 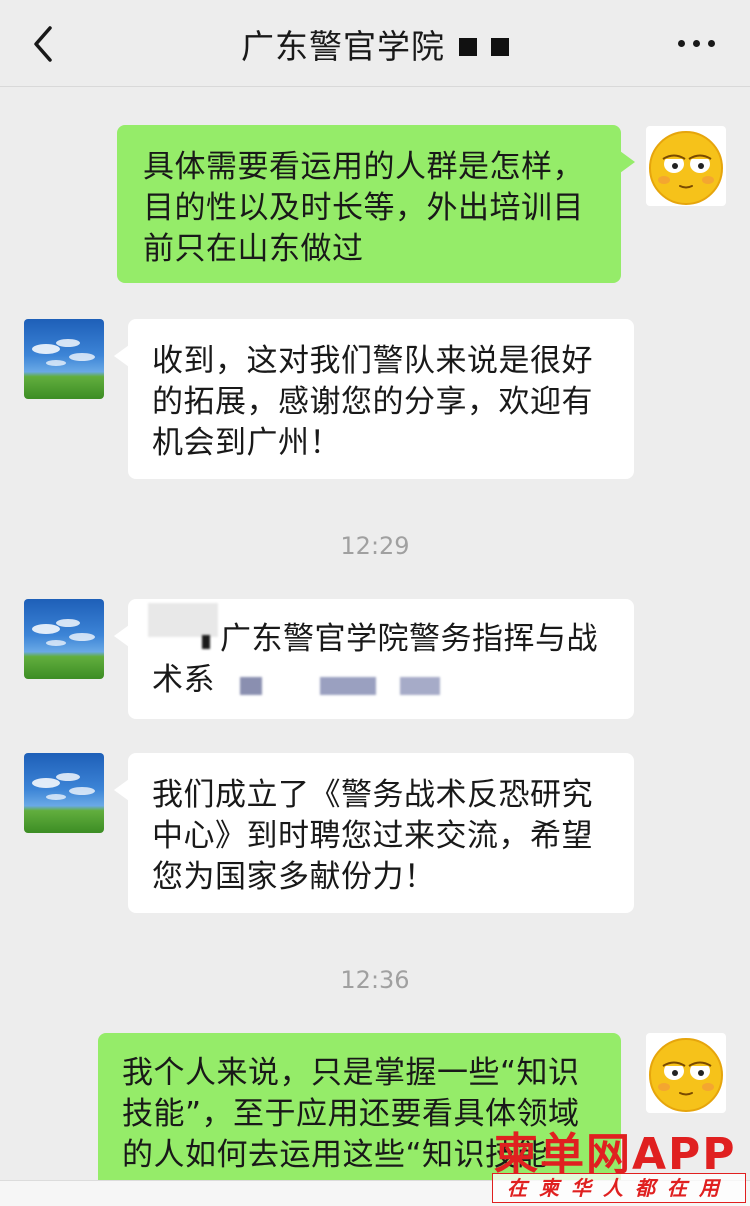 What do you see at coordinates (343, 46) in the screenshot?
I see `chat-title: 广东警官学院` at bounding box center [343, 46].